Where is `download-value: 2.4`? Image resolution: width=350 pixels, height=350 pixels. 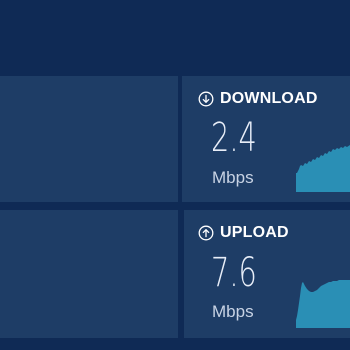 download-value: 2.4 is located at coordinates (234, 138).